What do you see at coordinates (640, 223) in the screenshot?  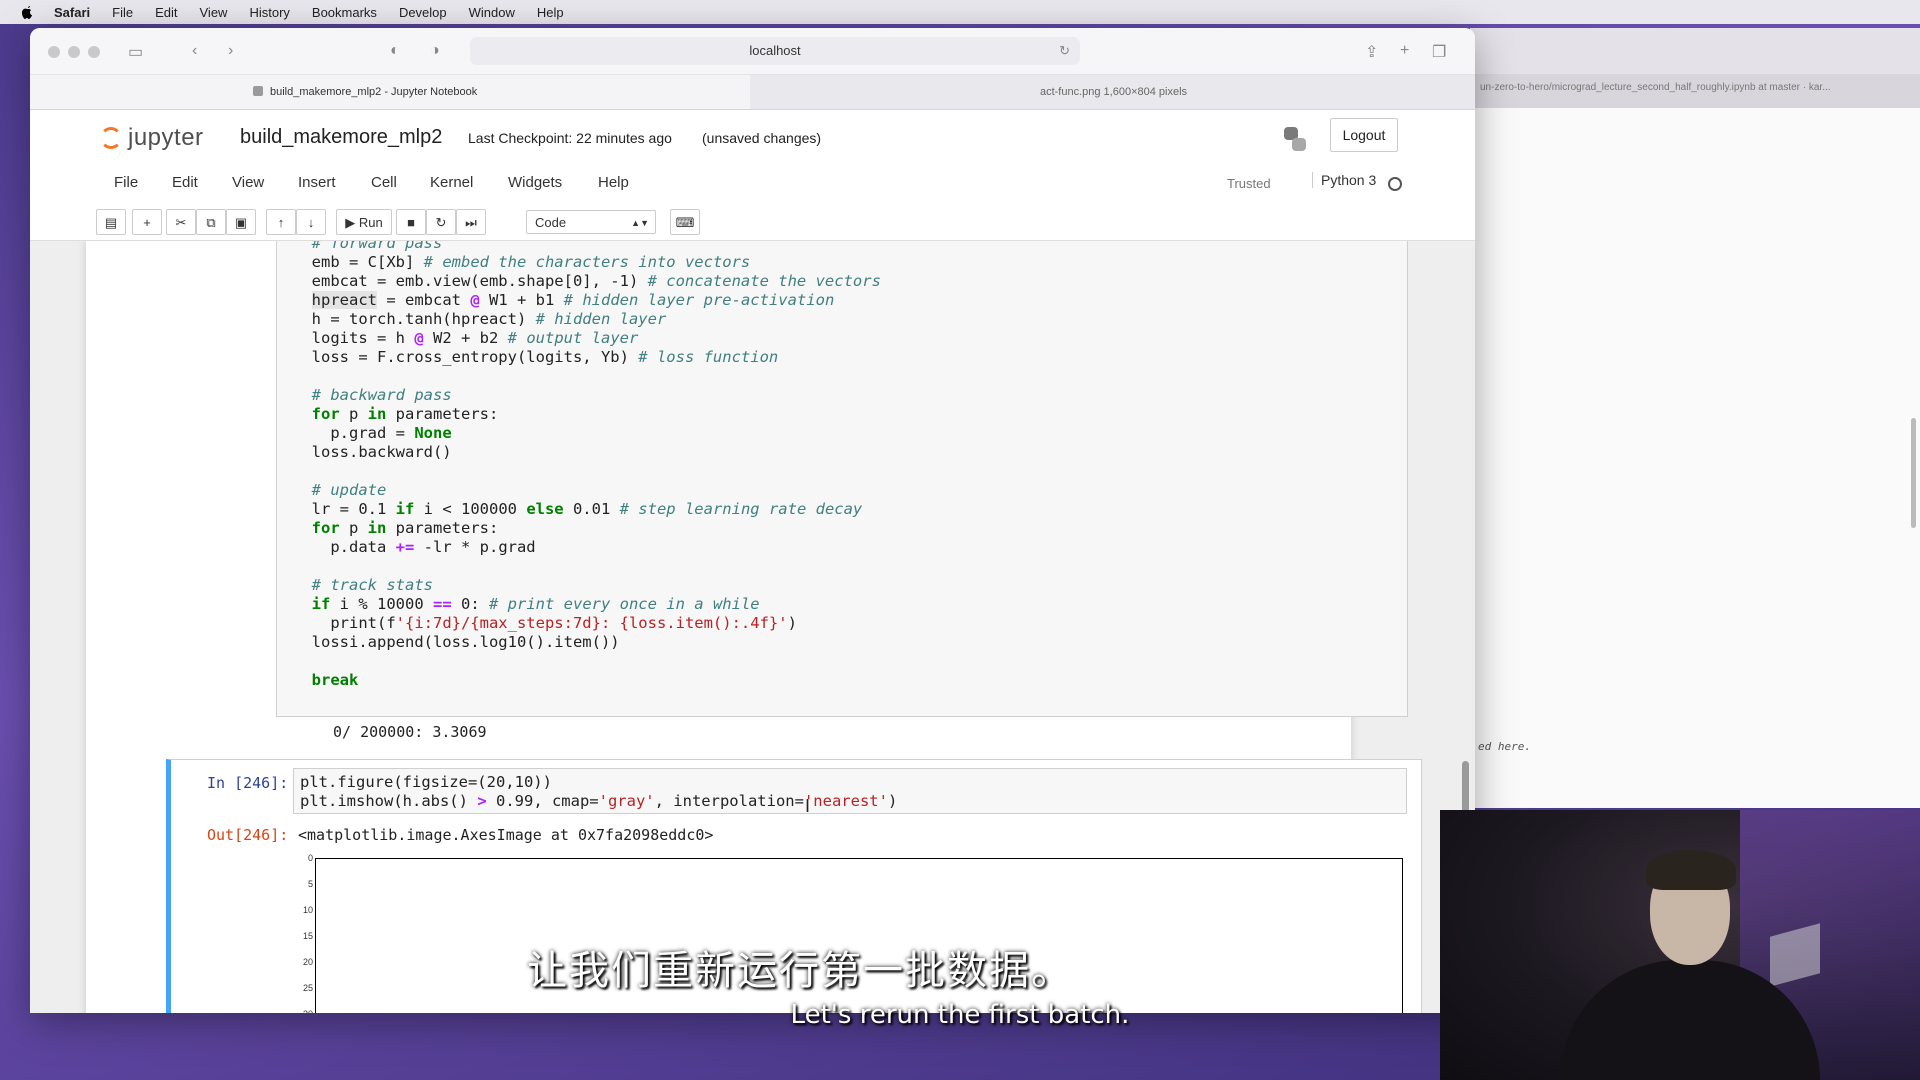 I see `chevron-down-icon: ▲▼` at bounding box center [640, 223].